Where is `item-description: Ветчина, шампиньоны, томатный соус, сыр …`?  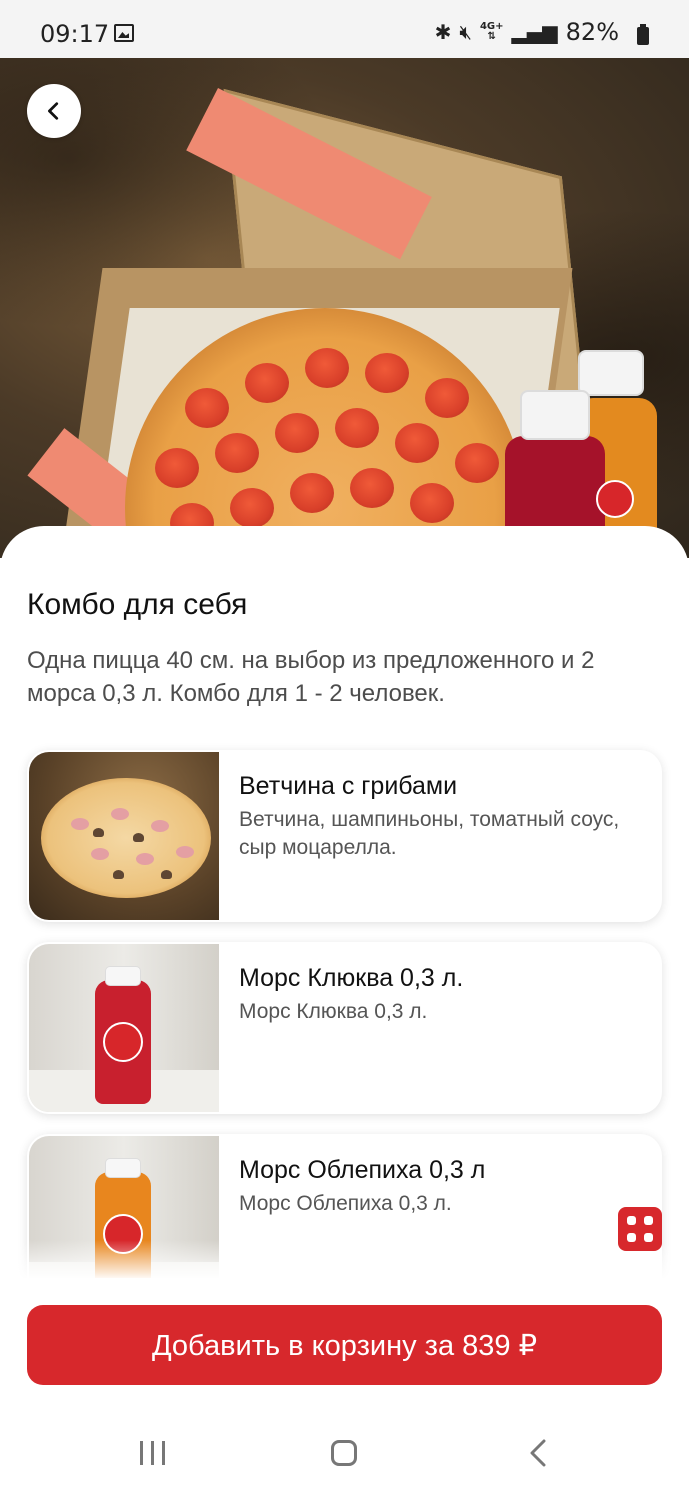
item-description: Ветчина, шампиньоны, томатный соус, сыр … is located at coordinates (429, 833).